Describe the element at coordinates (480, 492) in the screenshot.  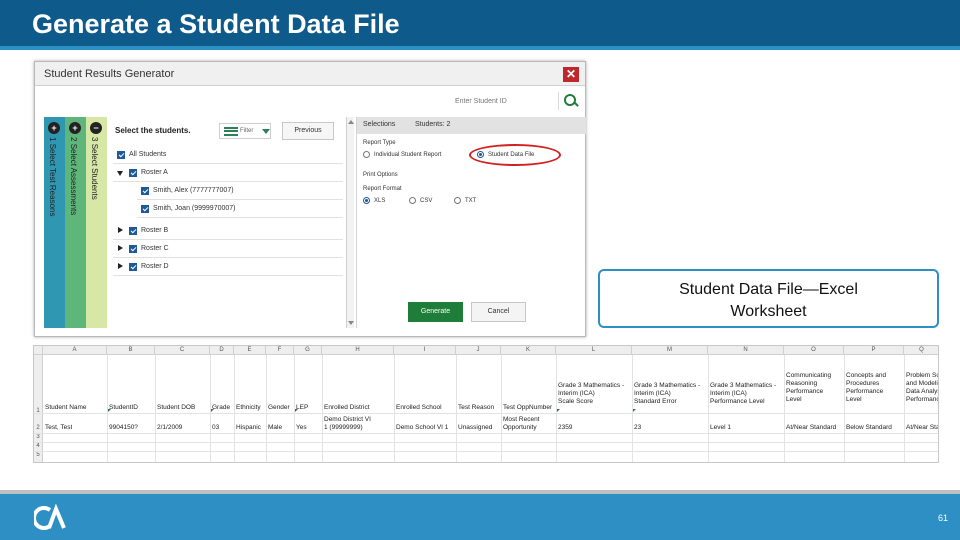
I see `footer-top-line` at that location.